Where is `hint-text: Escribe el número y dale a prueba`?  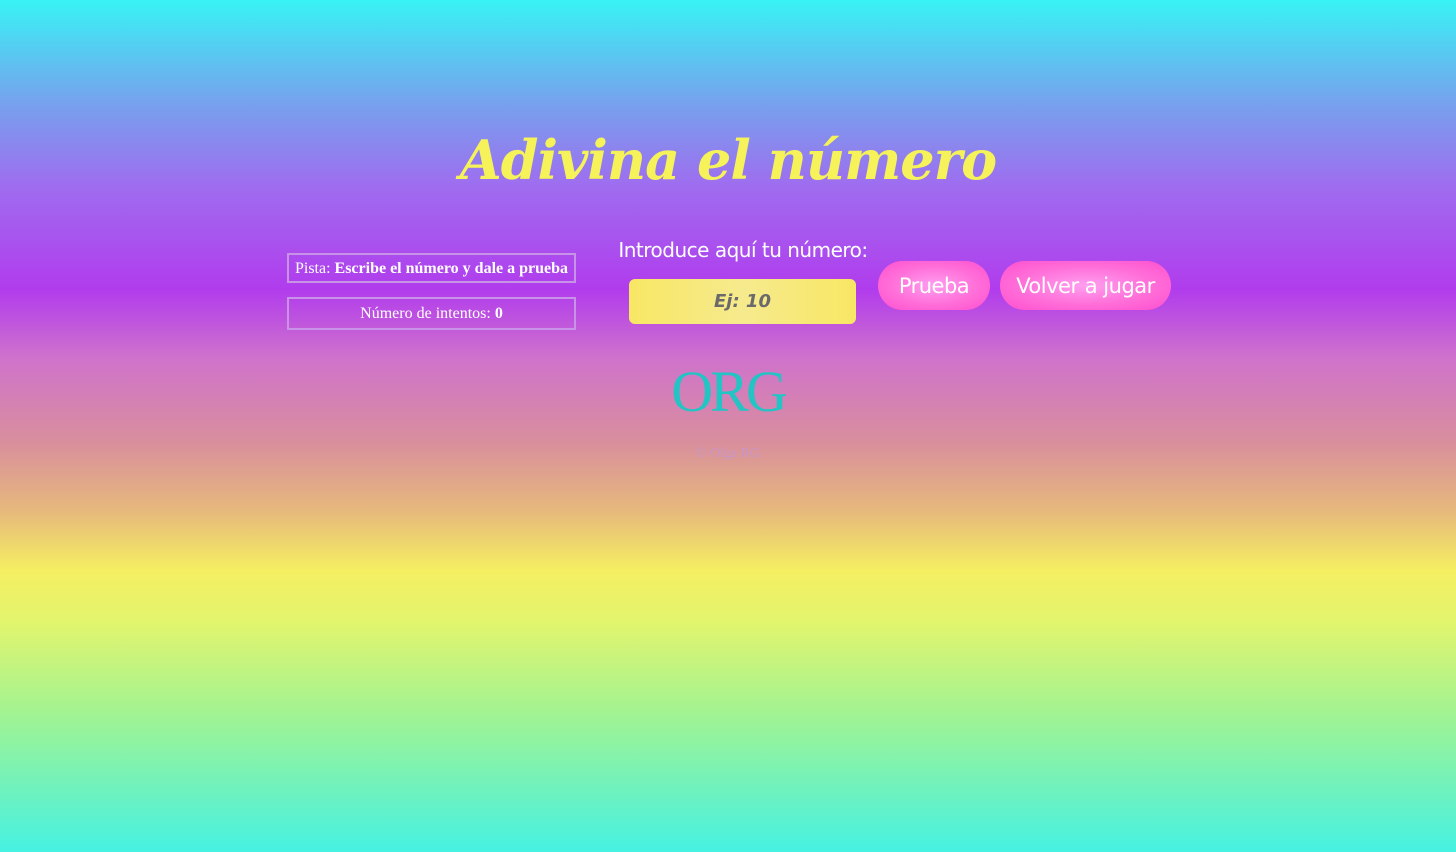 hint-text: Escribe el número y dale a prueba is located at coordinates (451, 268).